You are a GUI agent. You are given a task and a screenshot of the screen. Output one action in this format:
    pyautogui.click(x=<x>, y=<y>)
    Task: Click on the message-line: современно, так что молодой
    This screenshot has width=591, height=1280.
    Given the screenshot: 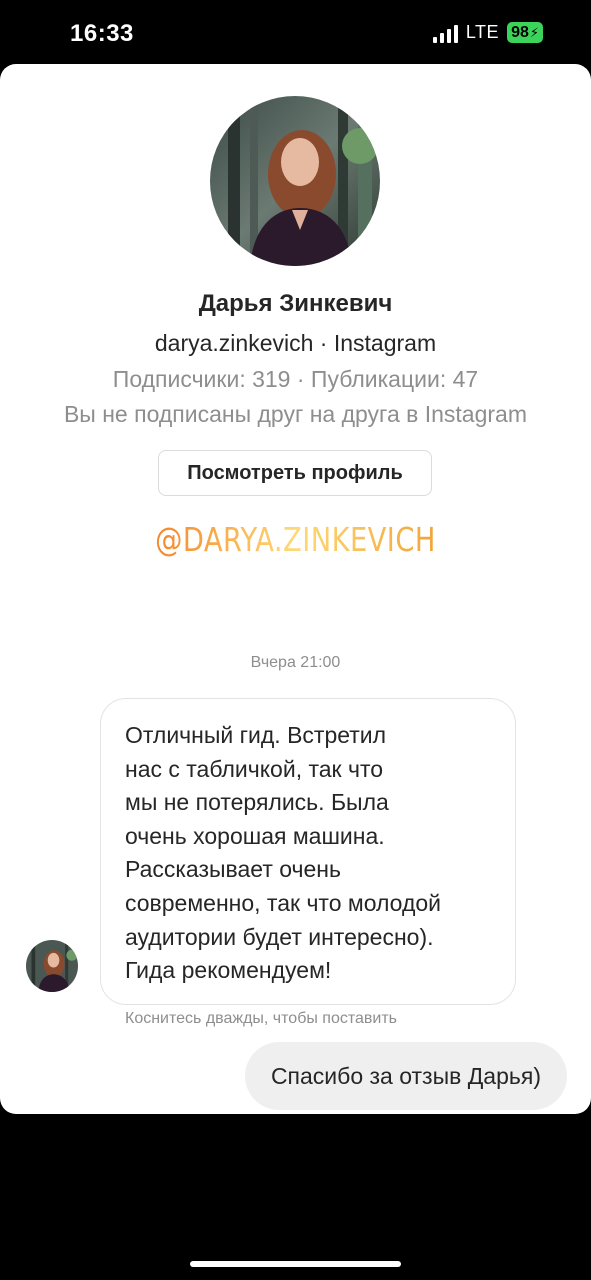 What is the action you would take?
    pyautogui.click(x=283, y=902)
    